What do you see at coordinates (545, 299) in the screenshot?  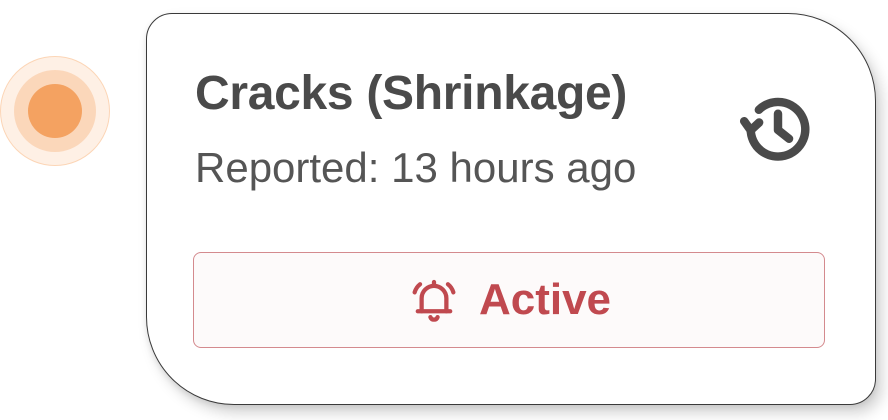 I see `status-label: Active` at bounding box center [545, 299].